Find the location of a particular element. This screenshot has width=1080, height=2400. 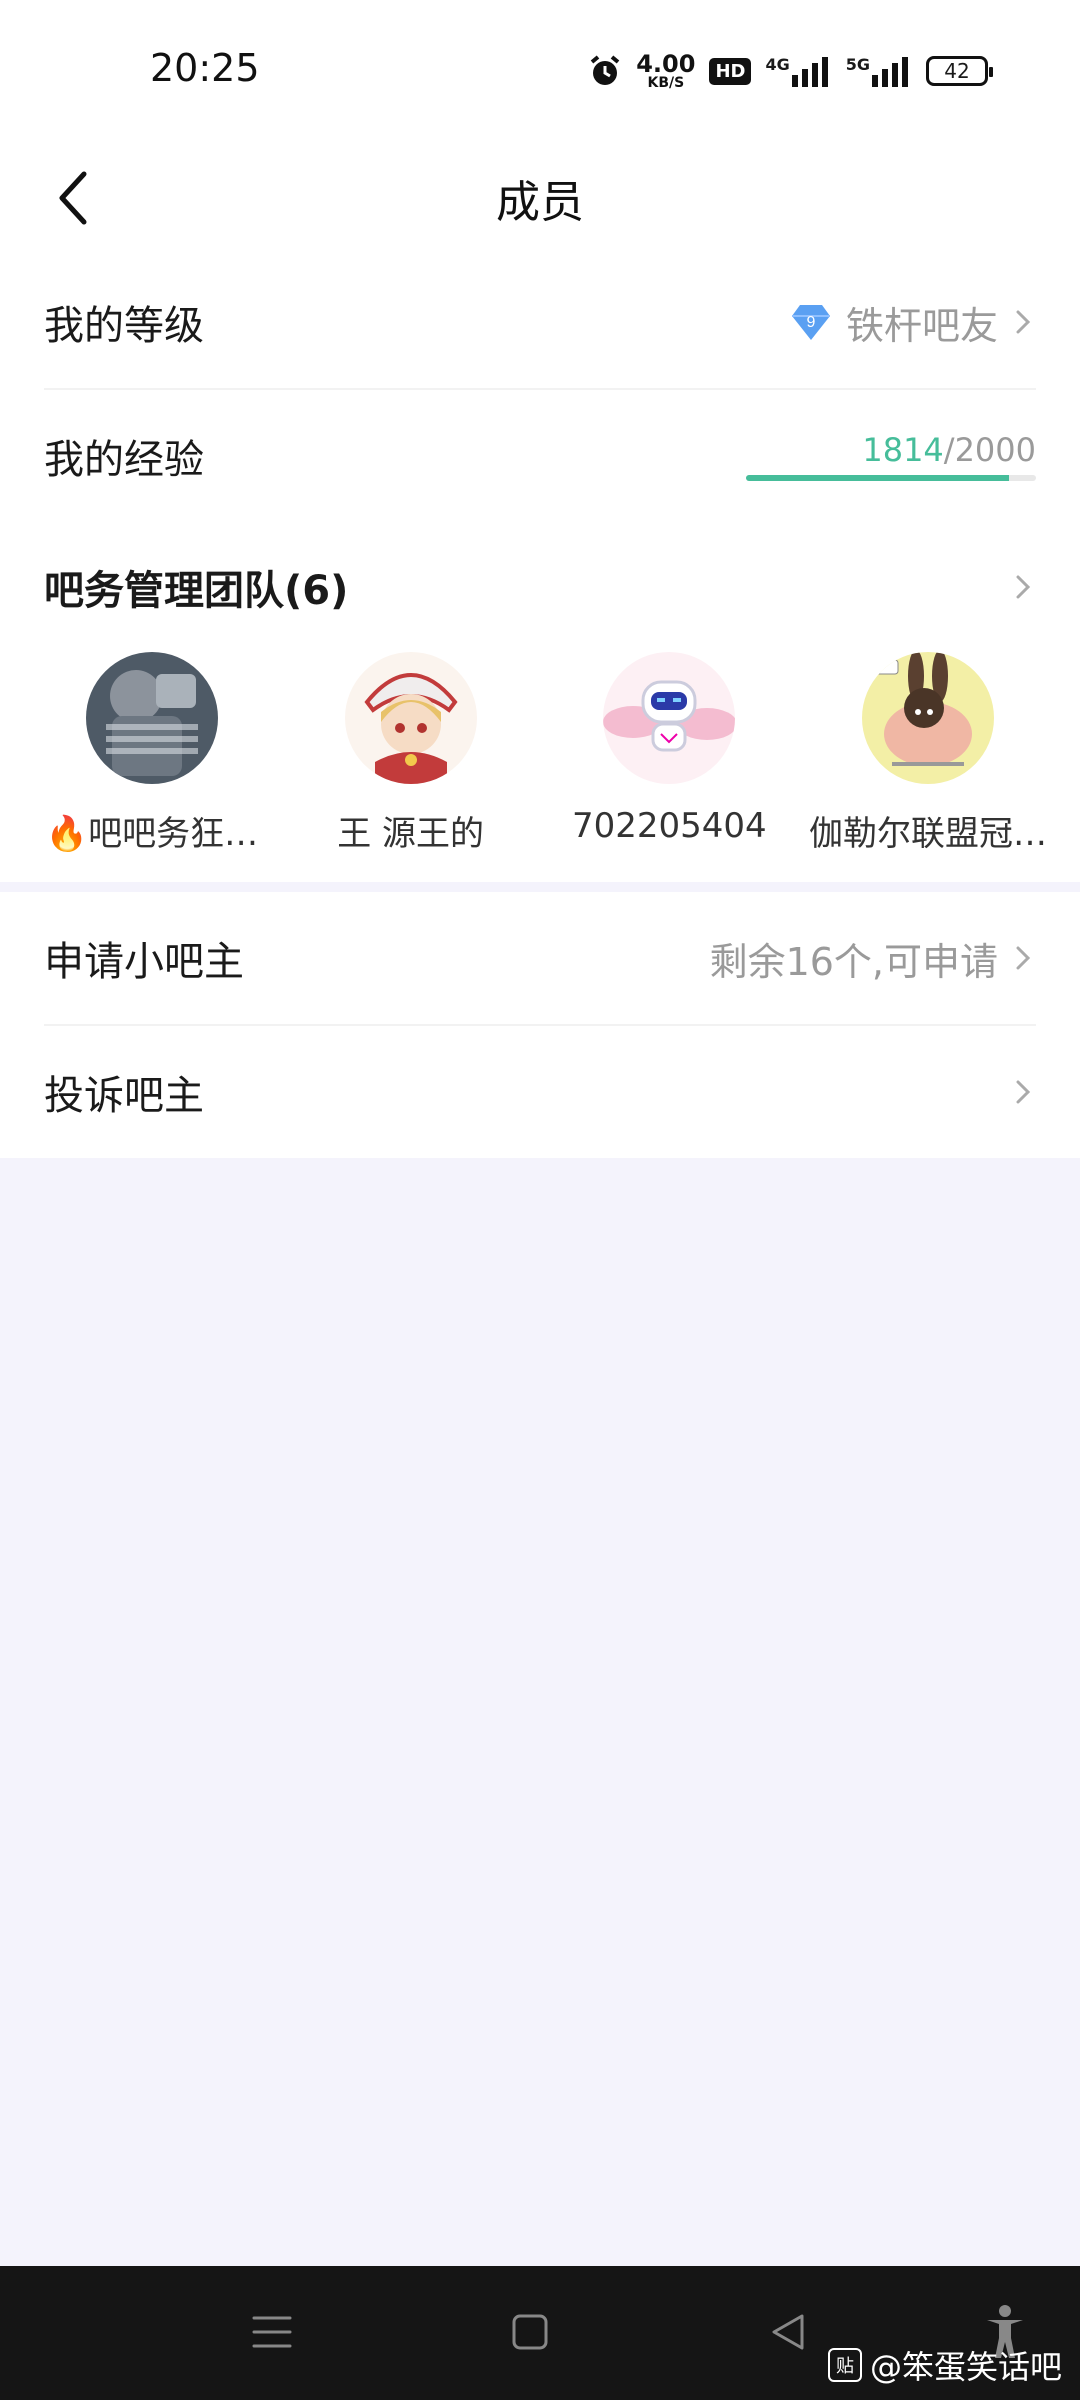

exp-progress-fill is located at coordinates (878, 478).